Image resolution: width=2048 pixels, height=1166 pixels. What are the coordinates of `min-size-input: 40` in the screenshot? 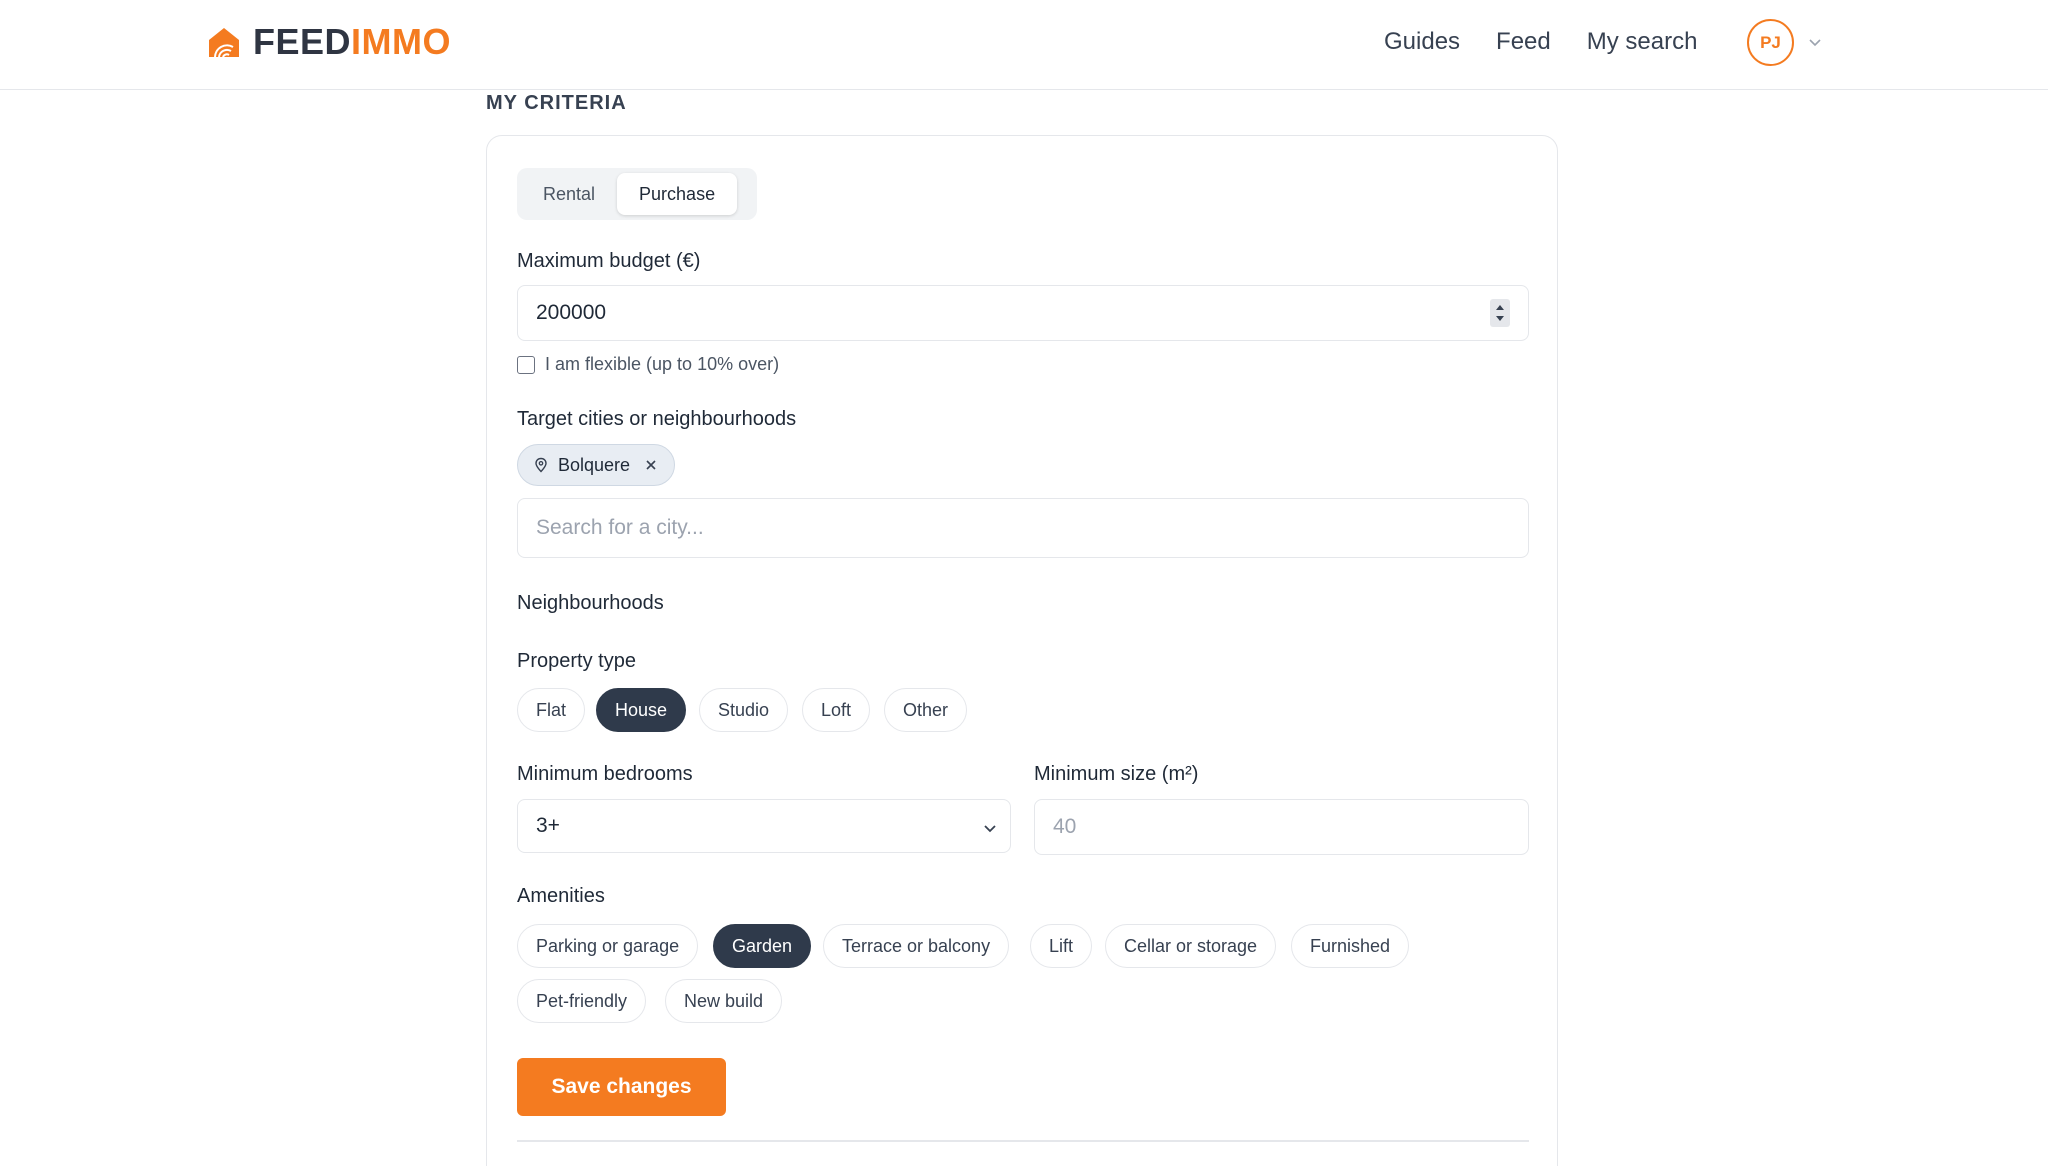 It's located at (1281, 827).